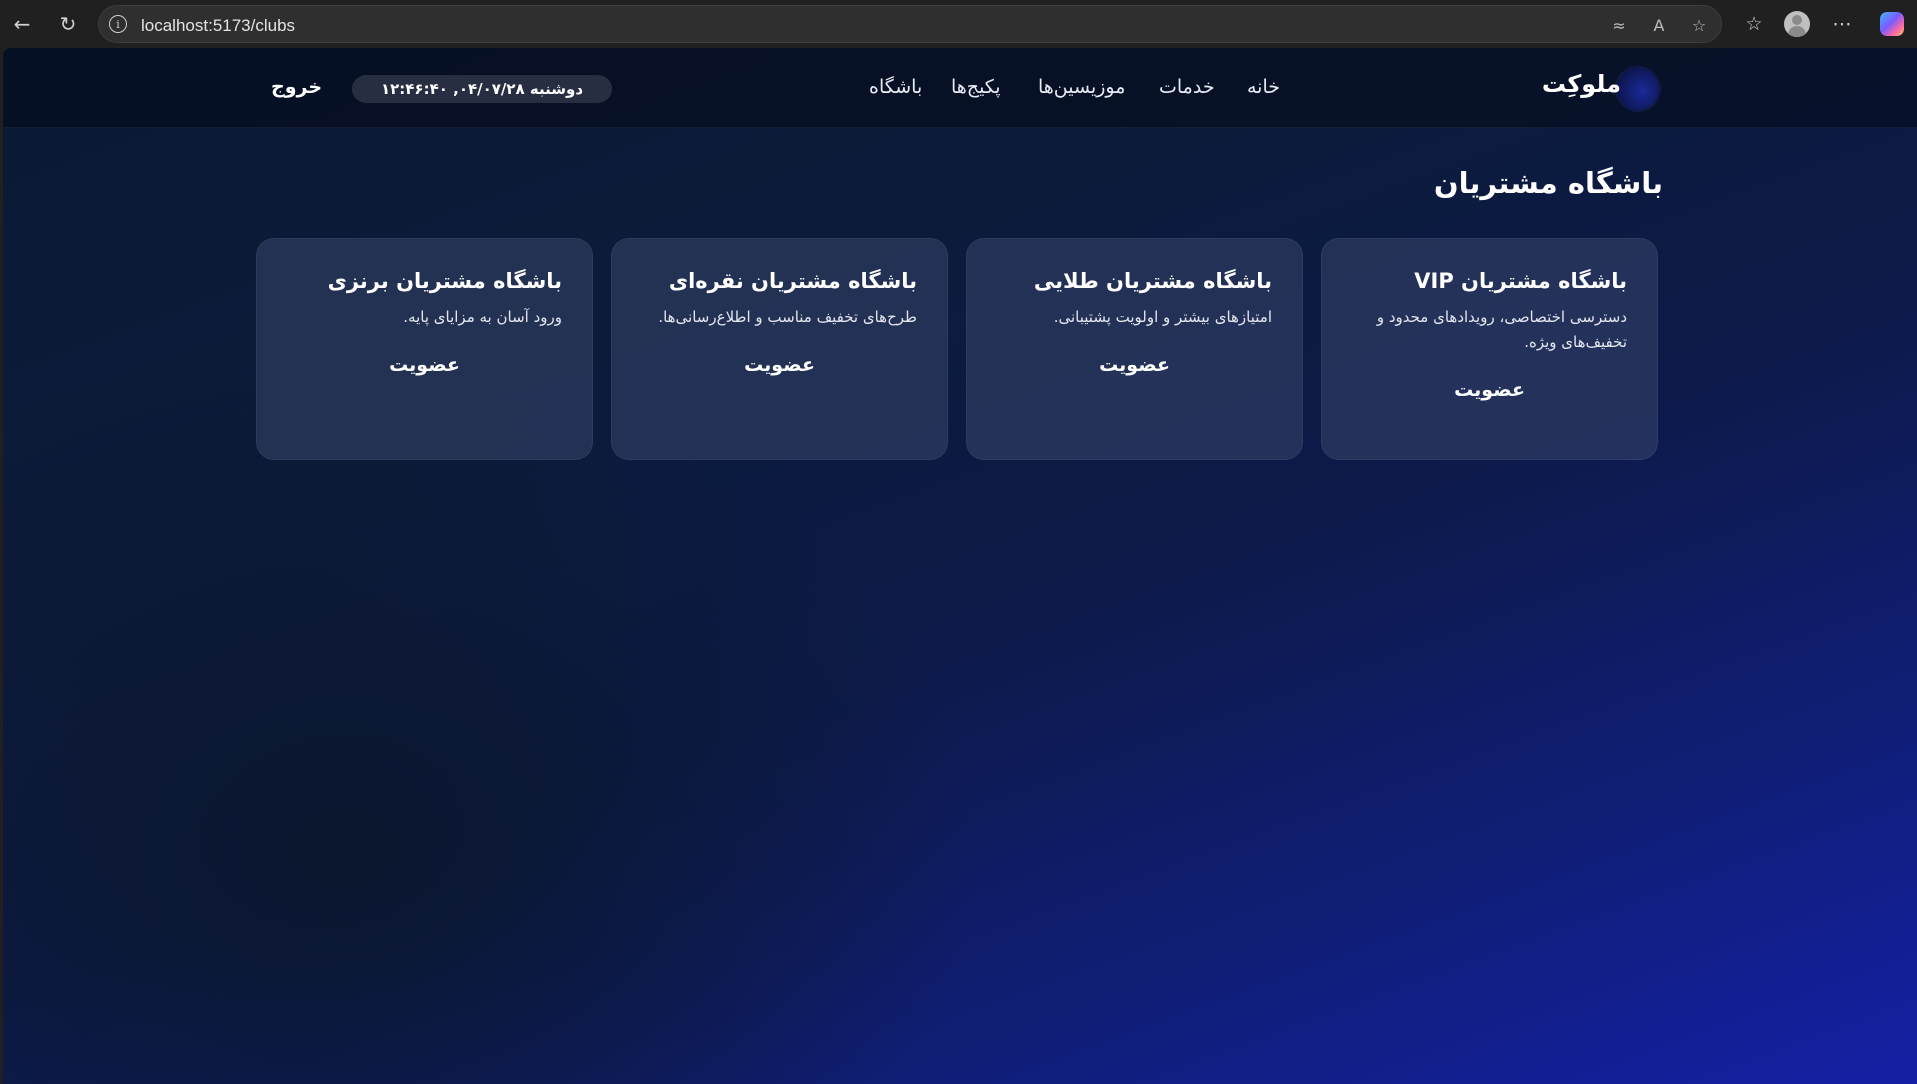  I want to click on logo-icon, so click(1638, 89).